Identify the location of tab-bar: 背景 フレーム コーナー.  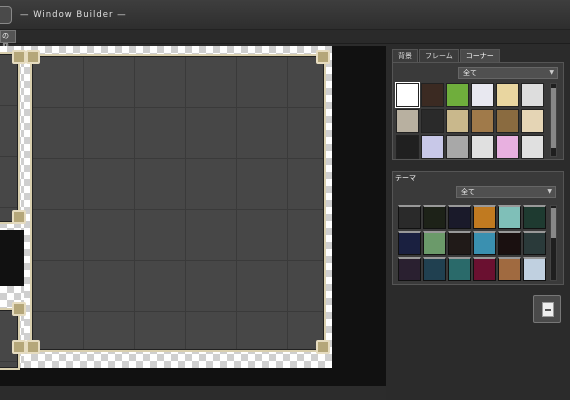
(446, 56).